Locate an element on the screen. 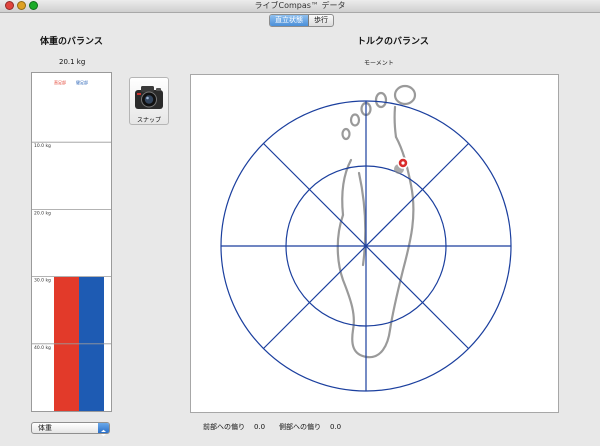 This screenshot has width=600, height=446. moment-subtitle: モーメント is located at coordinates (379, 63).